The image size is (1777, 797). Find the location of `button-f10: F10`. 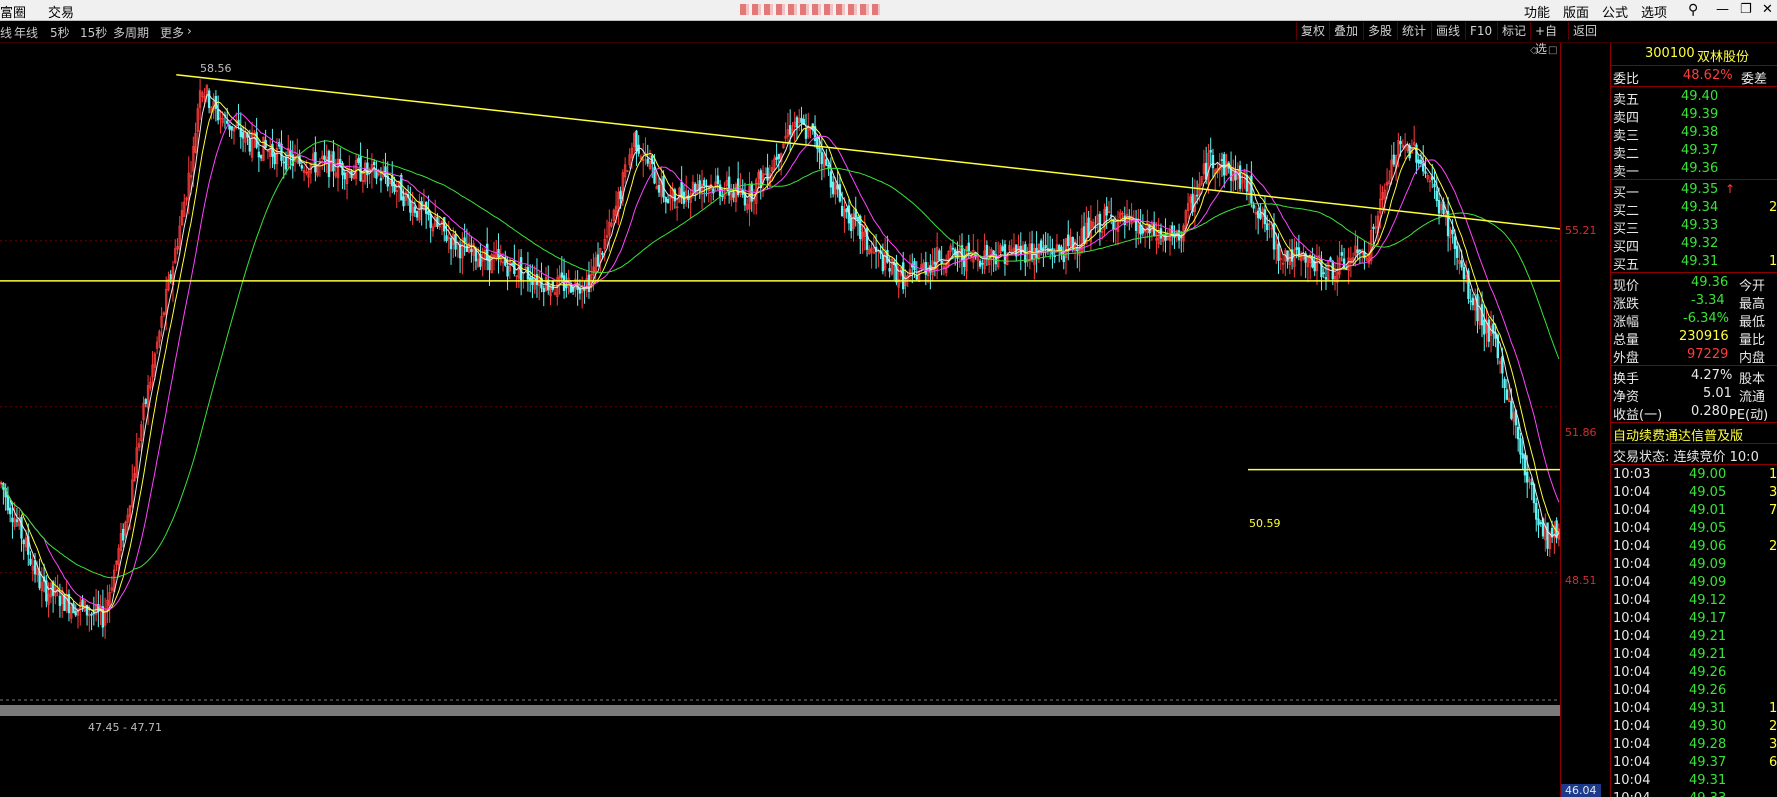

button-f10: F10 is located at coordinates (1481, 31).